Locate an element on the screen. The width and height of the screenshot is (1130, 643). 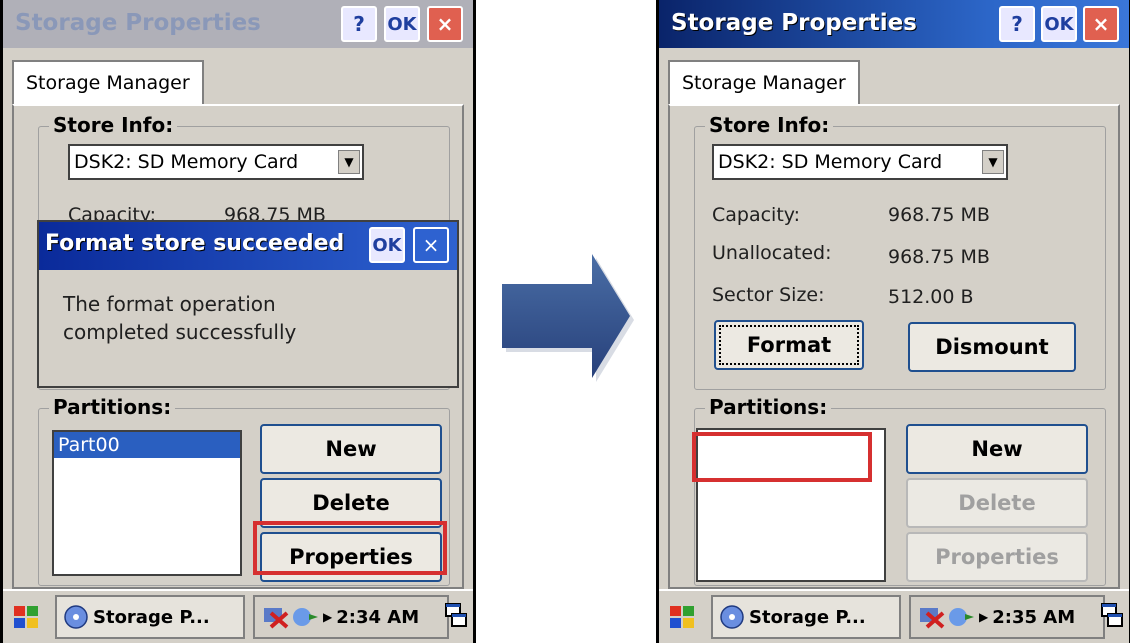
taskbar: Storage P... ▶ 2:34 AM is located at coordinates (238, 616).